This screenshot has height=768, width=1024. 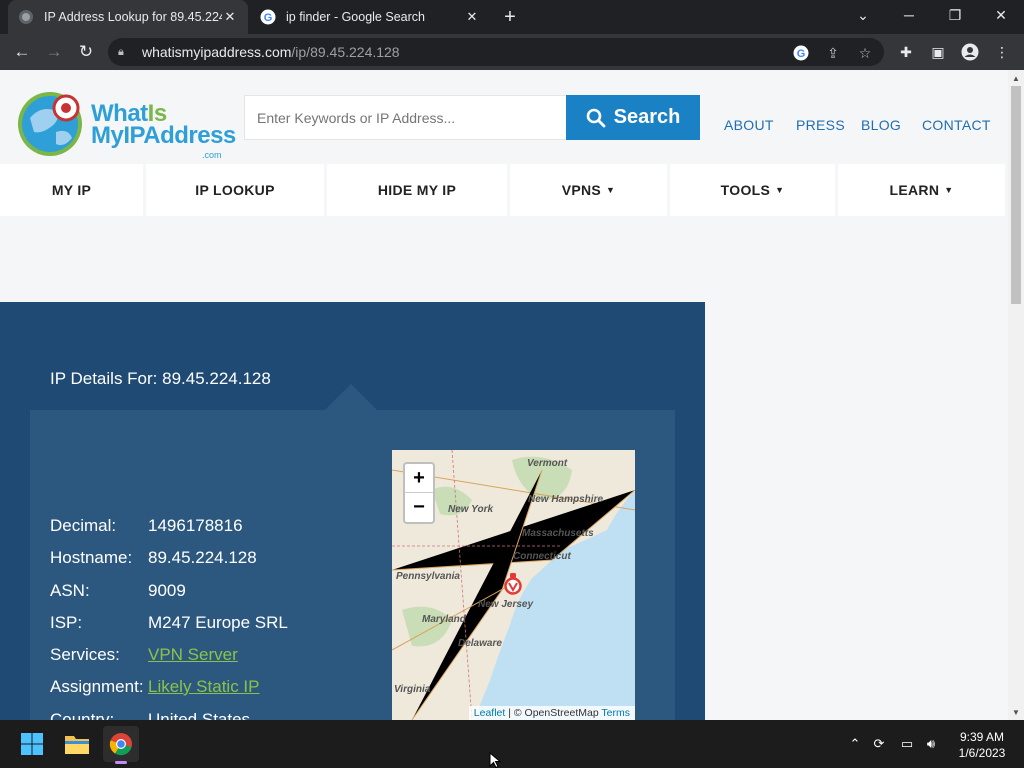 I want to click on tab-title: ip finder - Google Search, so click(x=355, y=17).